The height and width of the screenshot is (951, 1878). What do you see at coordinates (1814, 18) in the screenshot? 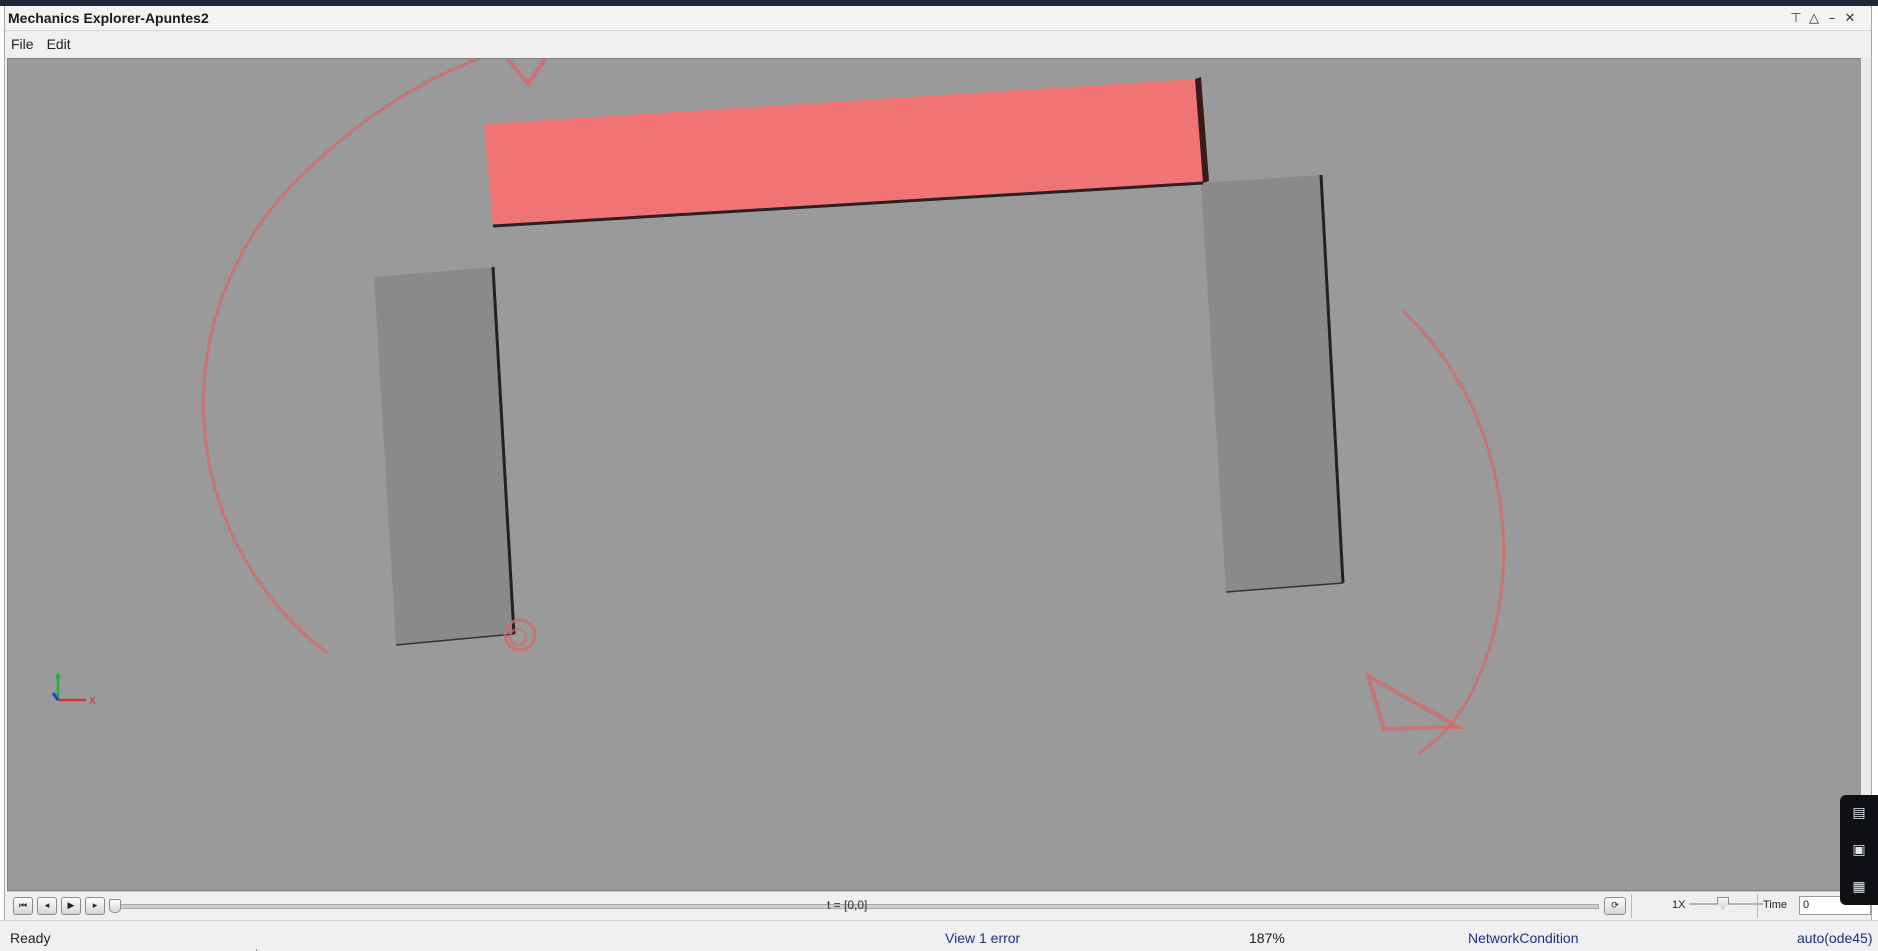
I see `restore-icon: △` at bounding box center [1814, 18].